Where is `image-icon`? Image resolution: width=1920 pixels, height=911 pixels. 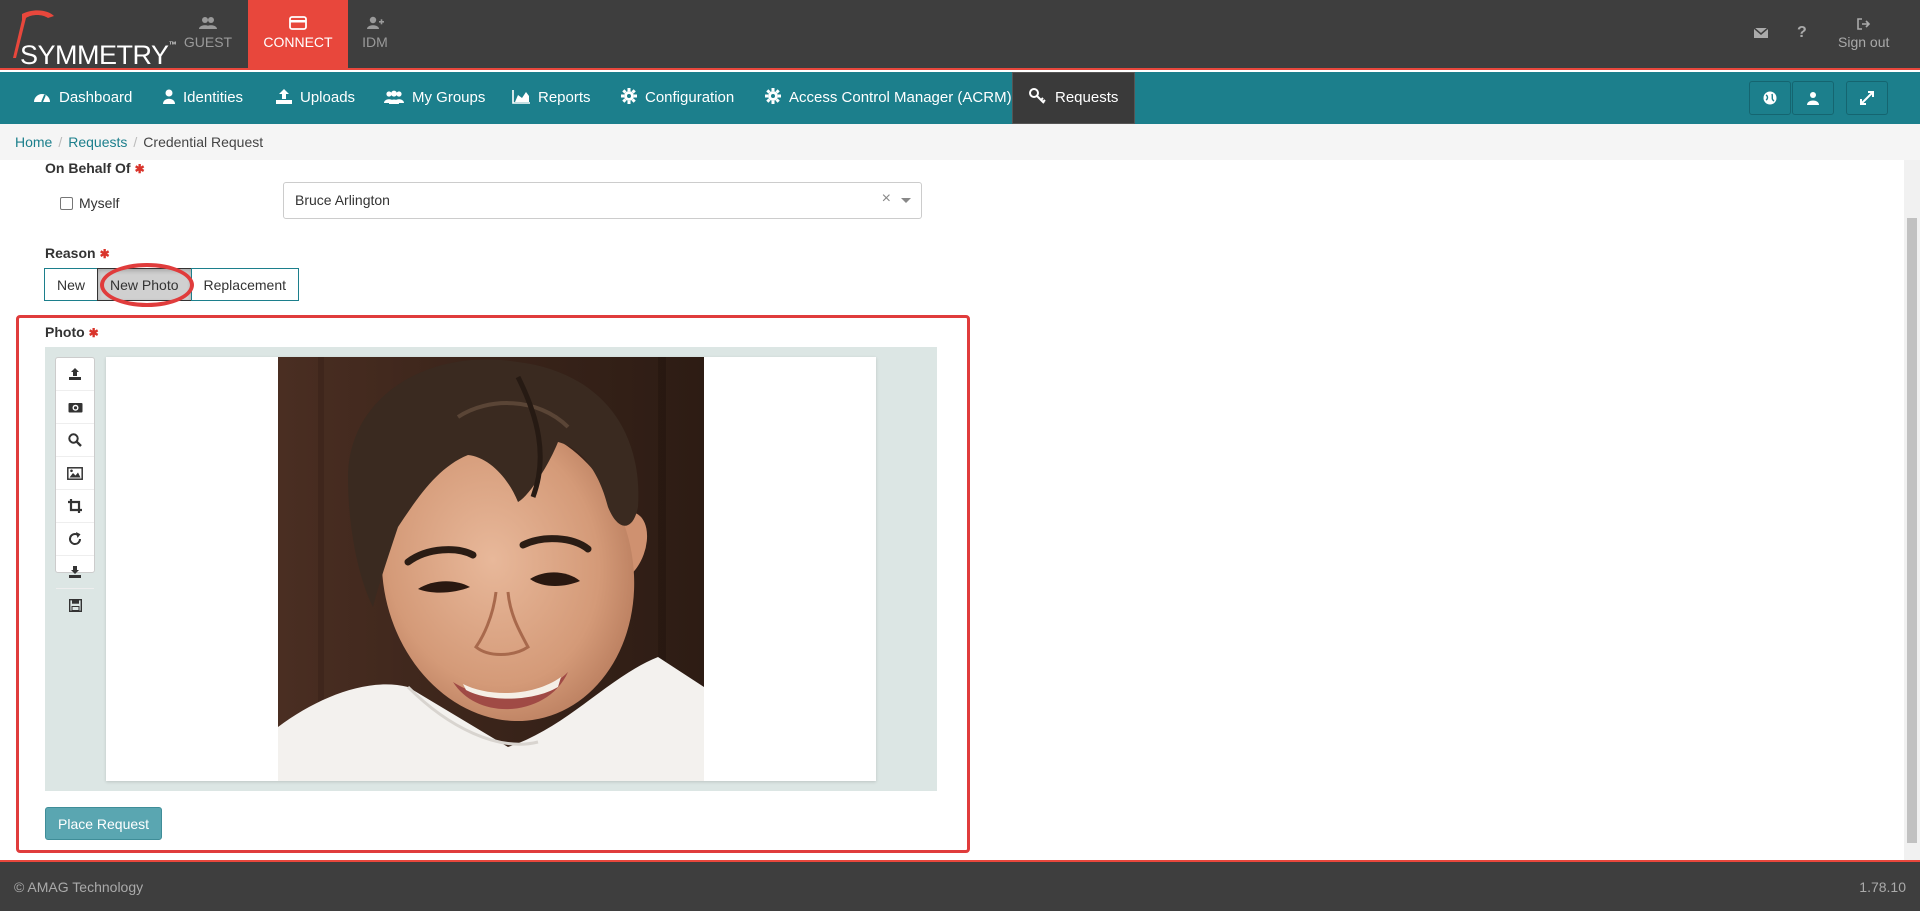
image-icon is located at coordinates (75, 473).